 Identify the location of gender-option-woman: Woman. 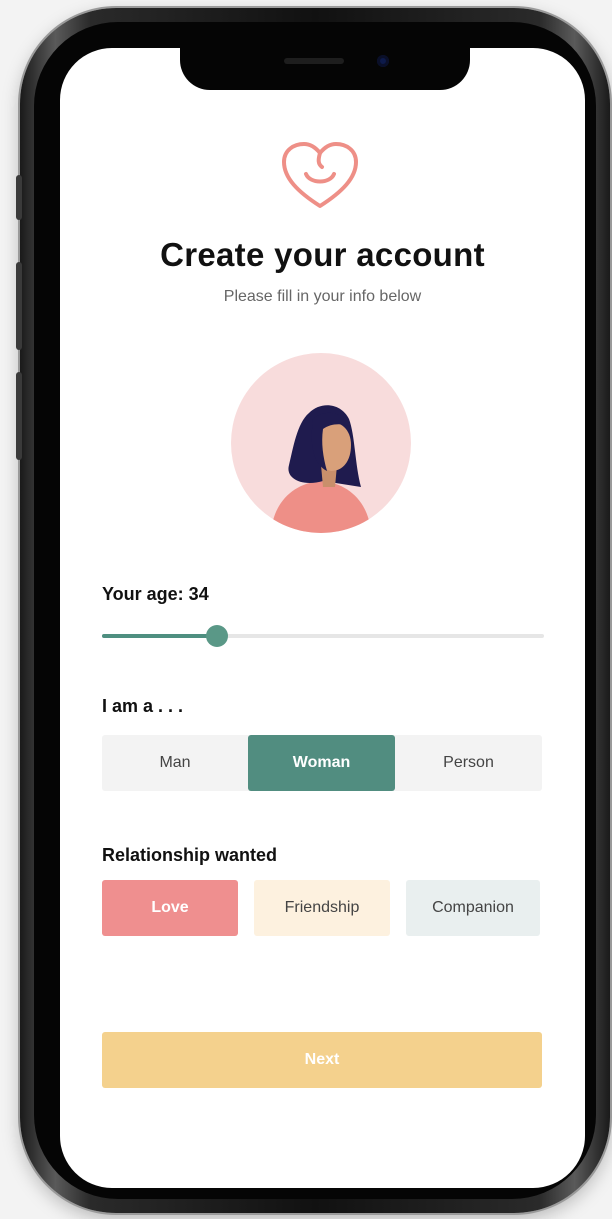
(321, 763).